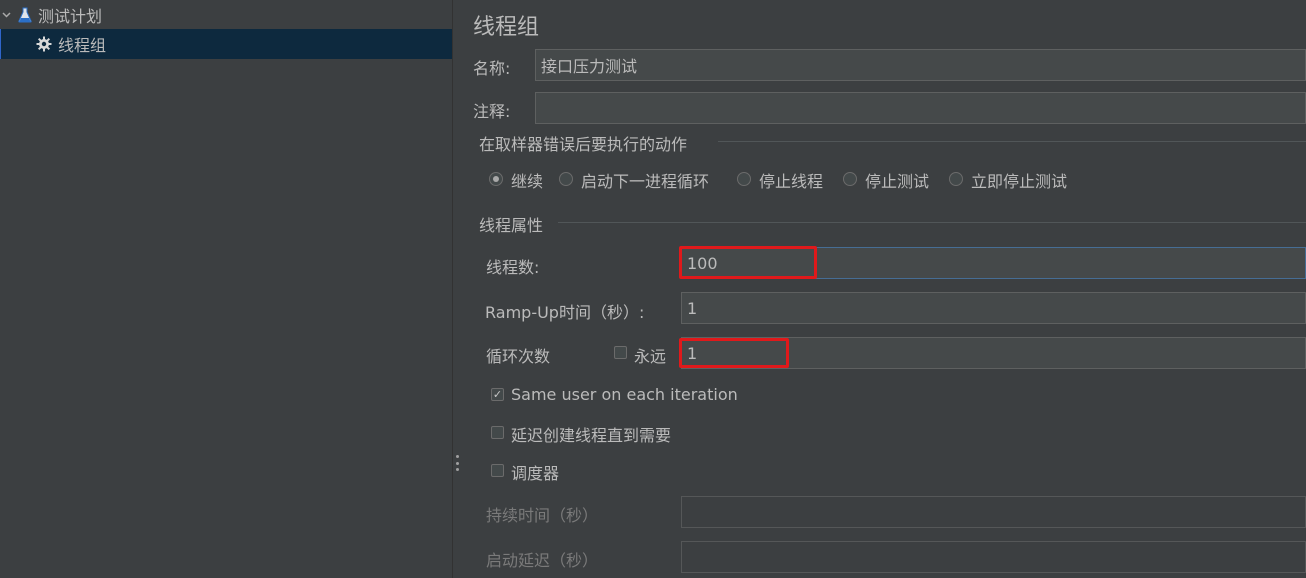  Describe the element at coordinates (513, 267) in the screenshot. I see `threads-label: 线程数:` at that location.